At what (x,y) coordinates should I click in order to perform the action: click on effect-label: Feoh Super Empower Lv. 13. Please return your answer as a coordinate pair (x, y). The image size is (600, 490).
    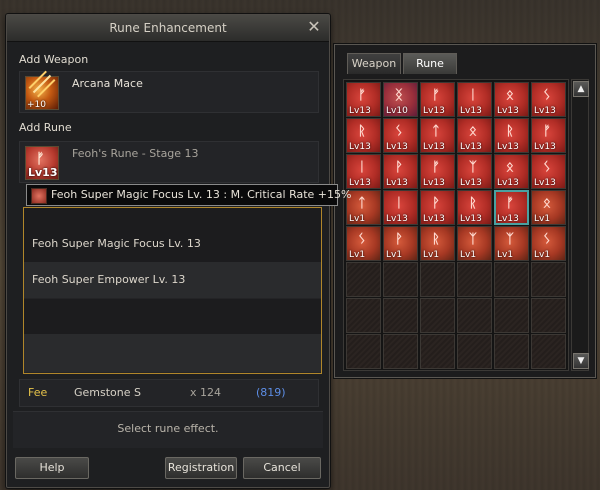
    Looking at the image, I should click on (109, 279).